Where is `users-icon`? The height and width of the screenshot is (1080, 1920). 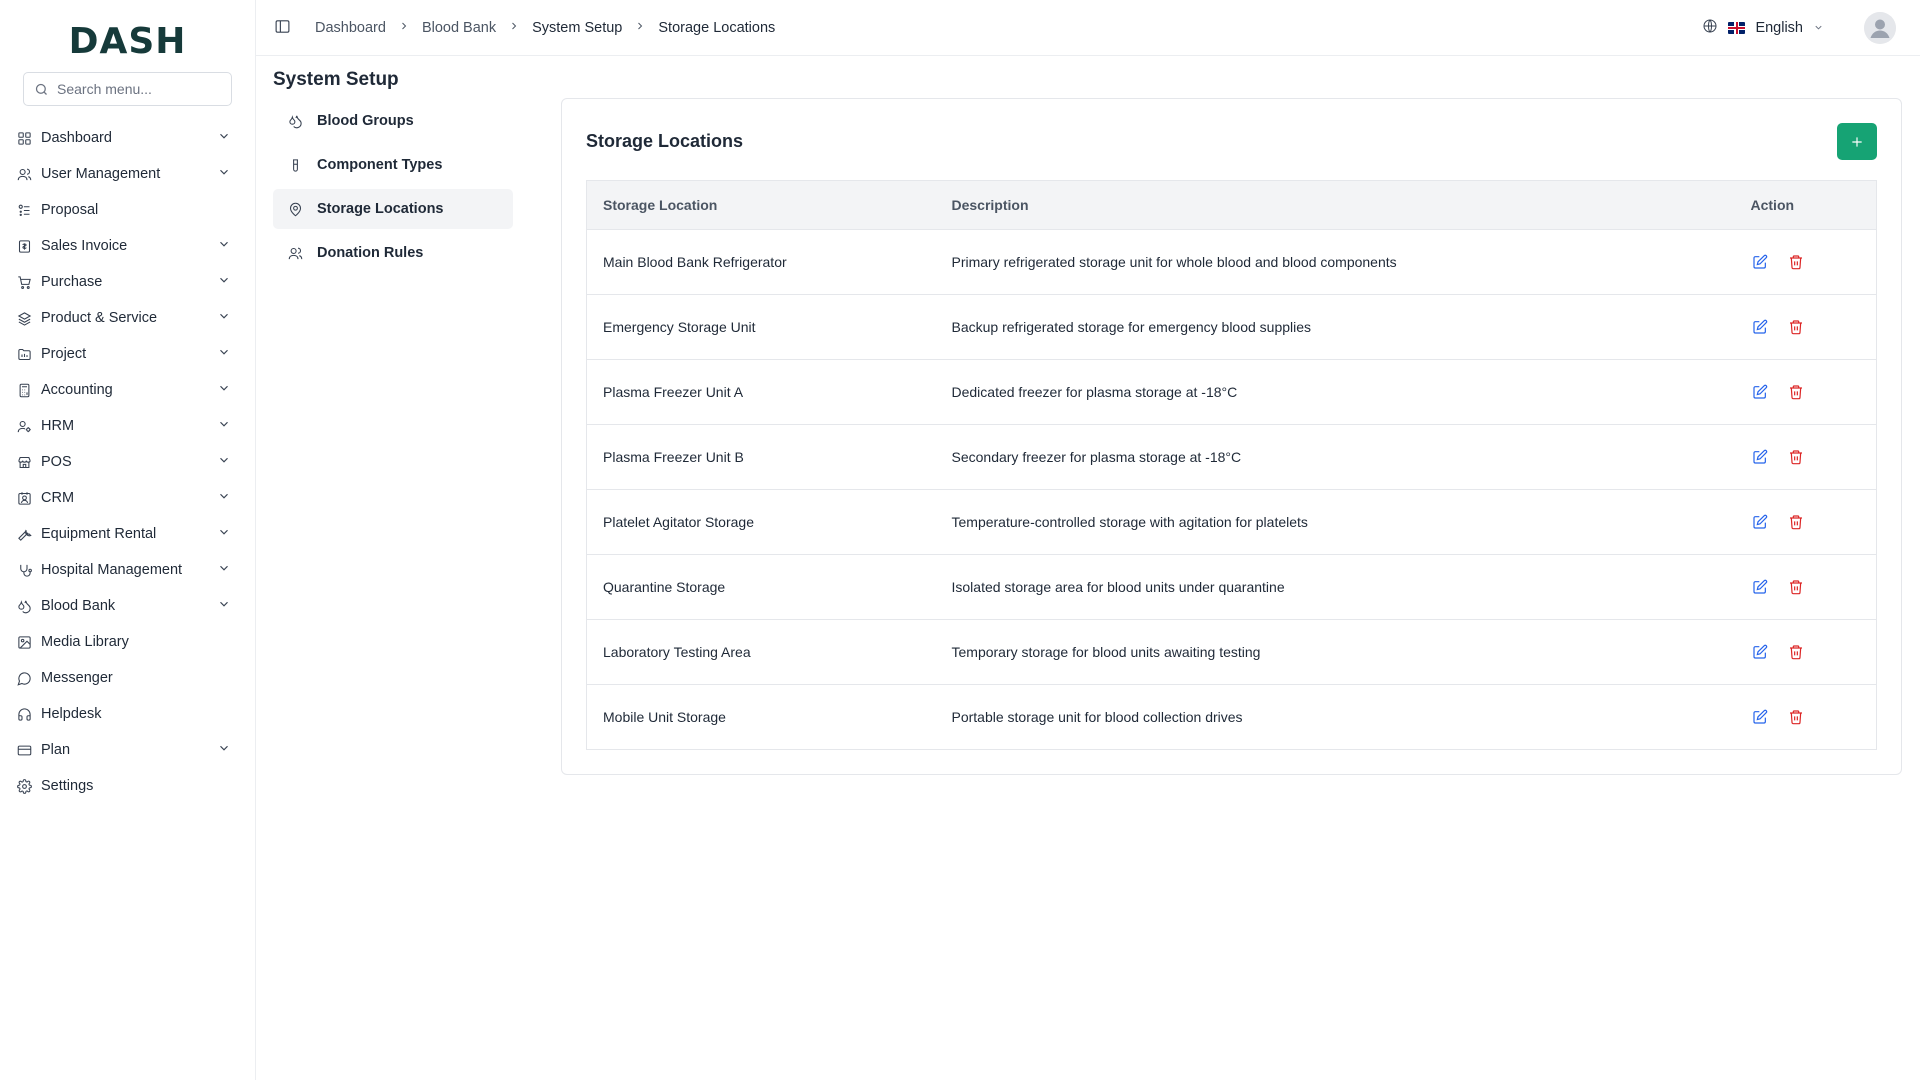
users-icon is located at coordinates (24, 174).